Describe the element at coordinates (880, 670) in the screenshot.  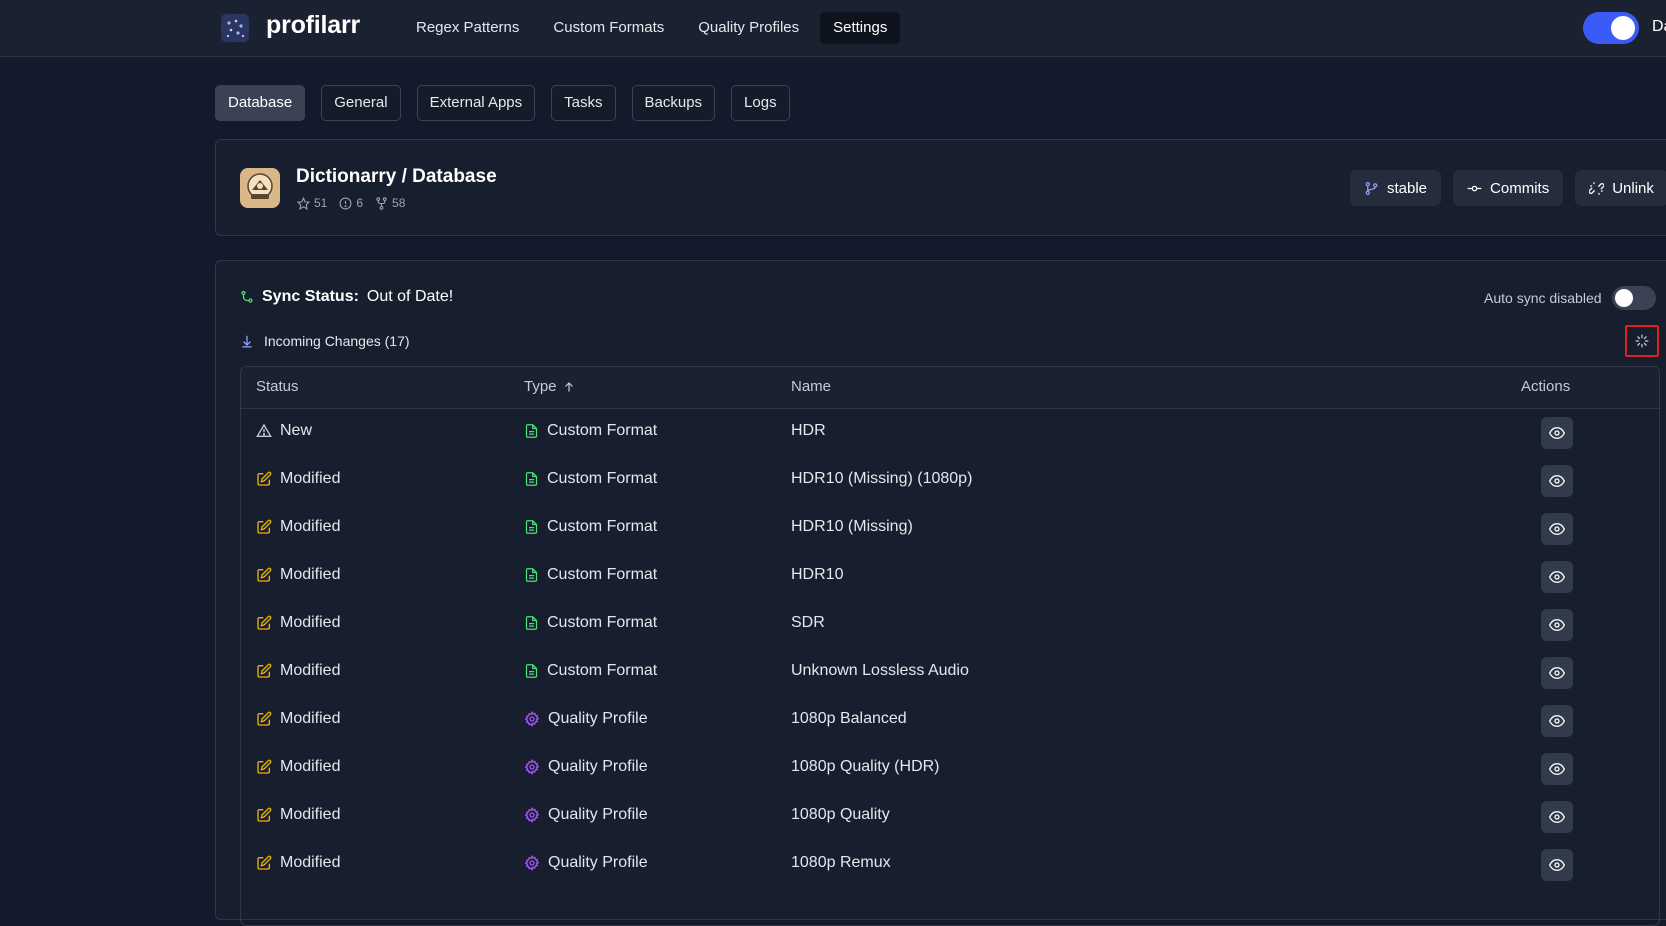
I see `name-text: Unknown Lossless Audio` at that location.